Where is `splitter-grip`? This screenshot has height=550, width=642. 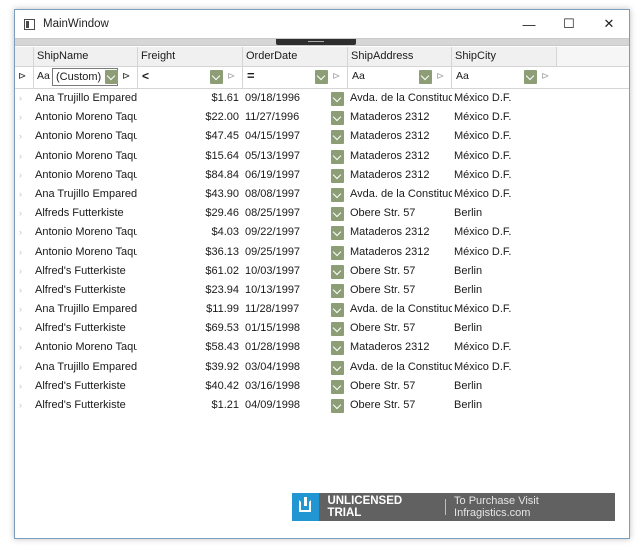 splitter-grip is located at coordinates (316, 42).